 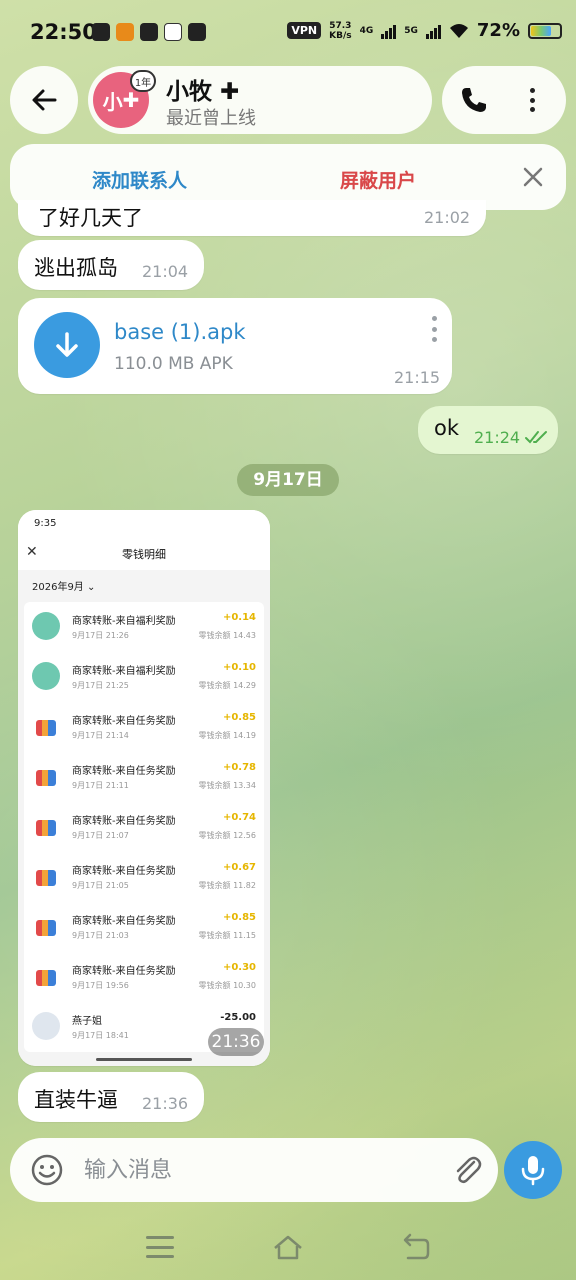 What do you see at coordinates (504, 100) in the screenshot?
I see `header-actions` at bounding box center [504, 100].